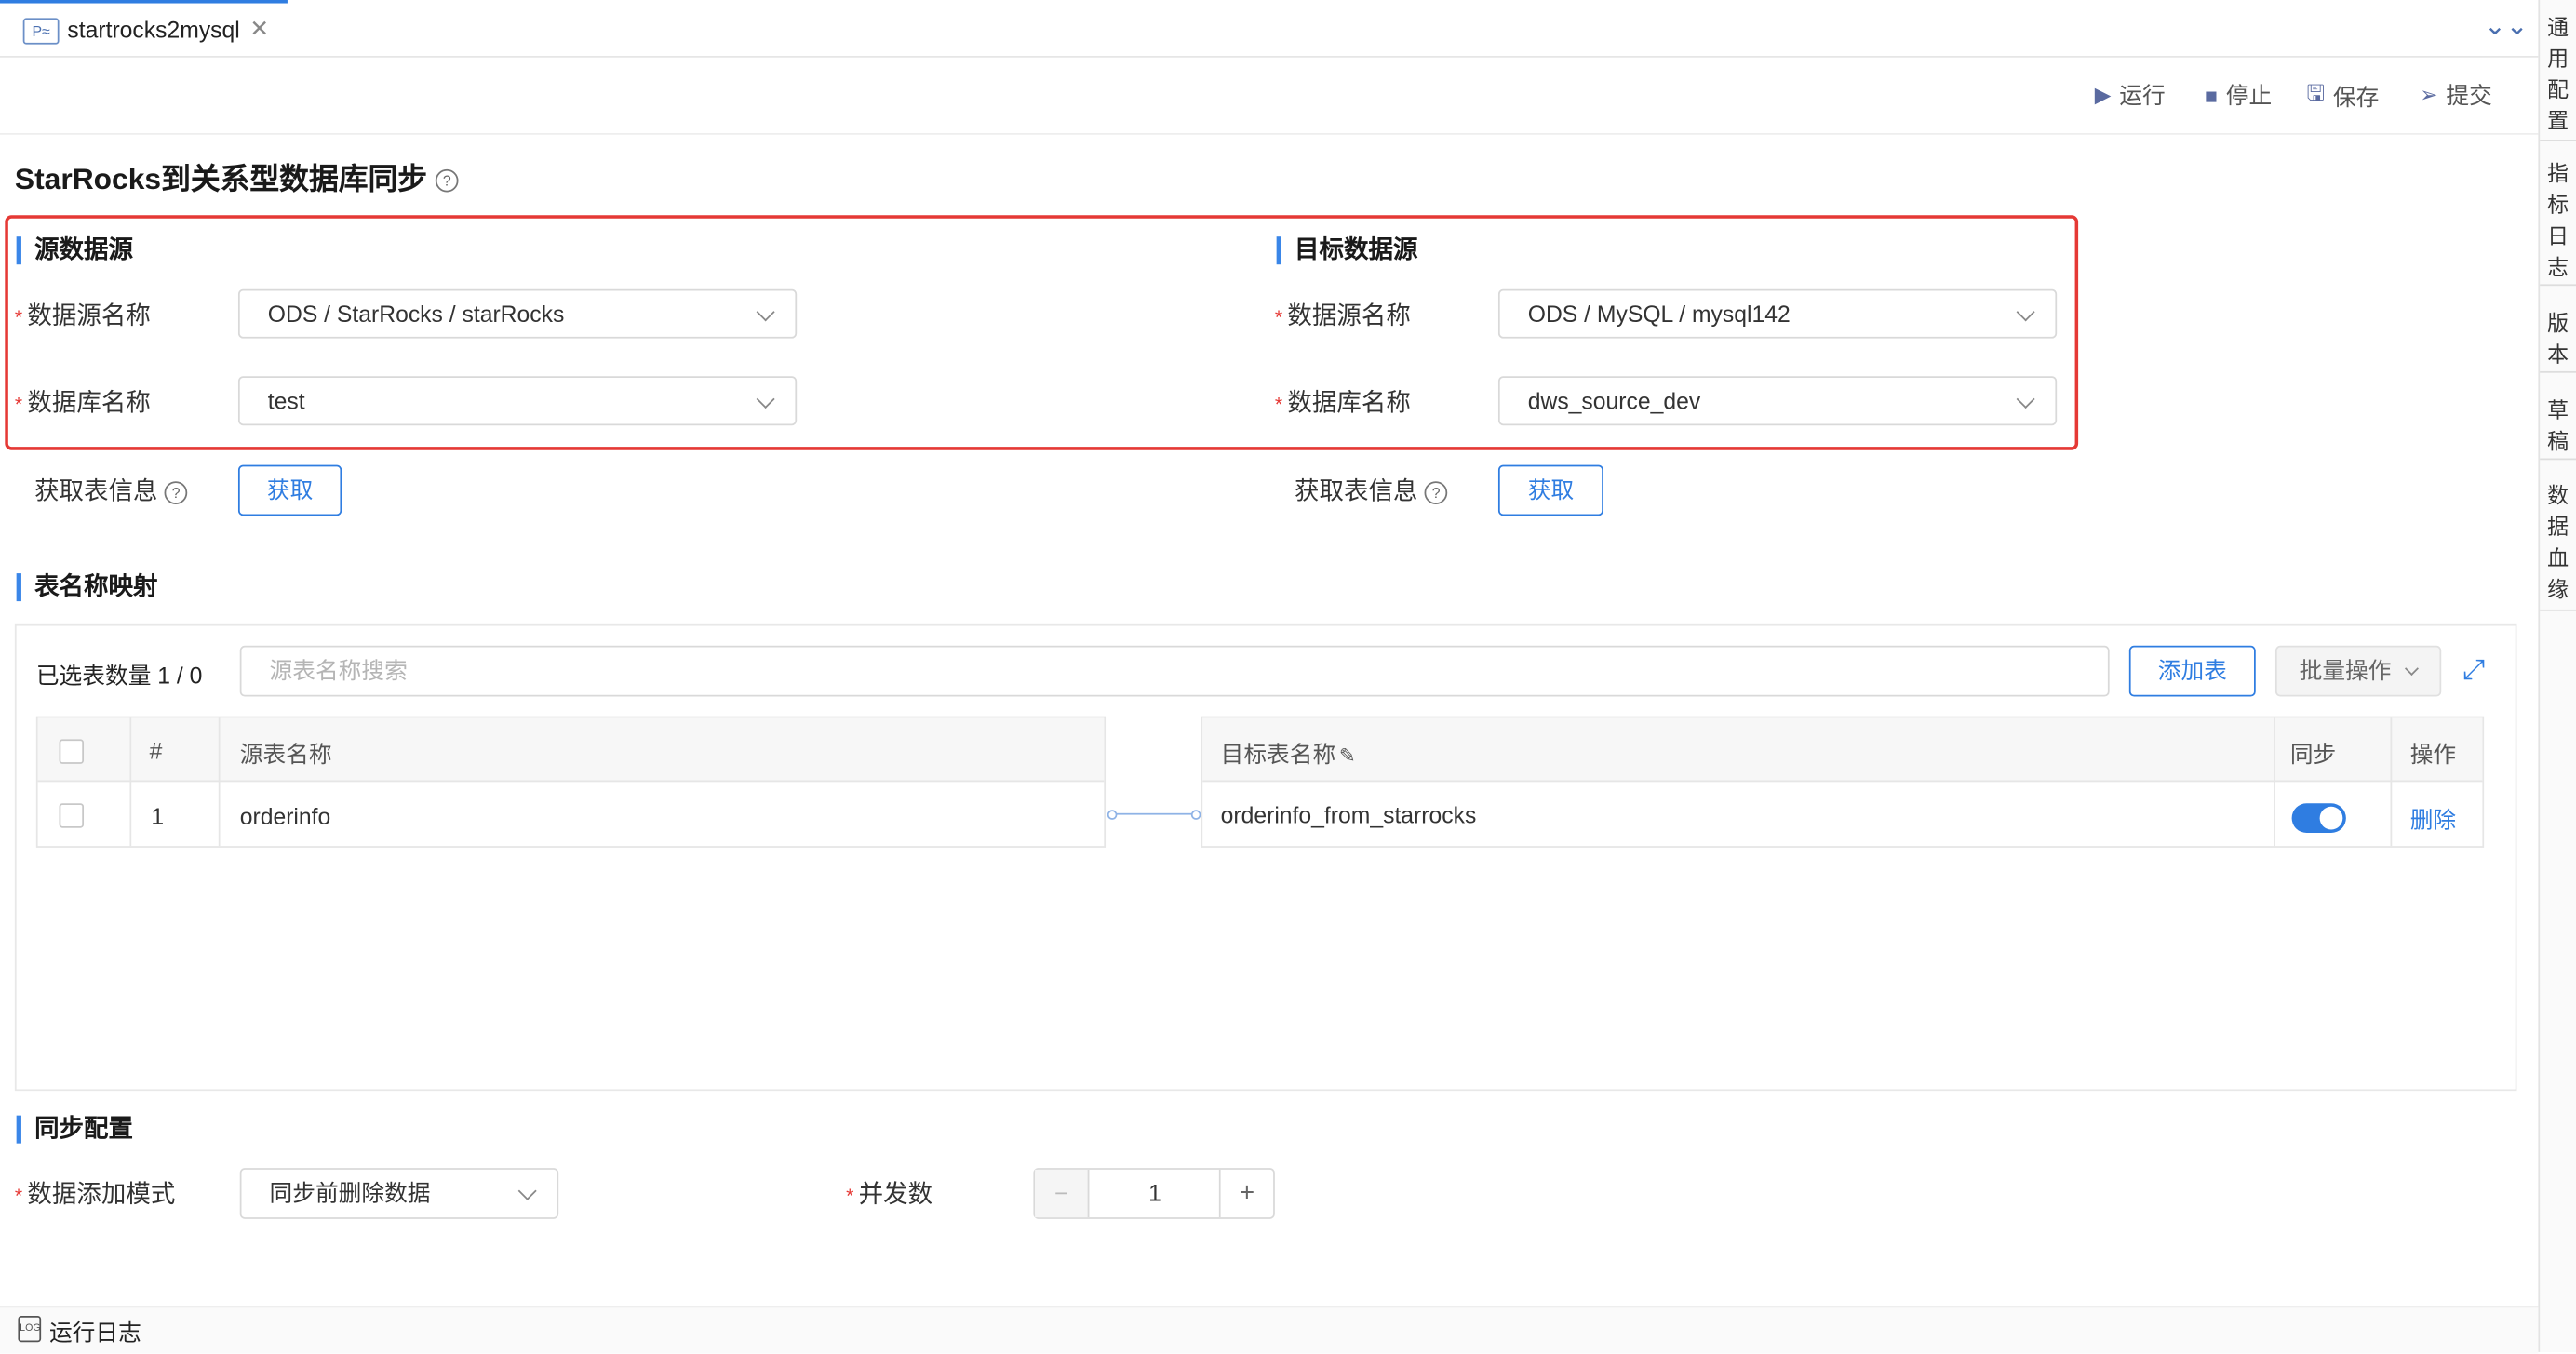  I want to click on column-header-index: #, so click(156, 751).